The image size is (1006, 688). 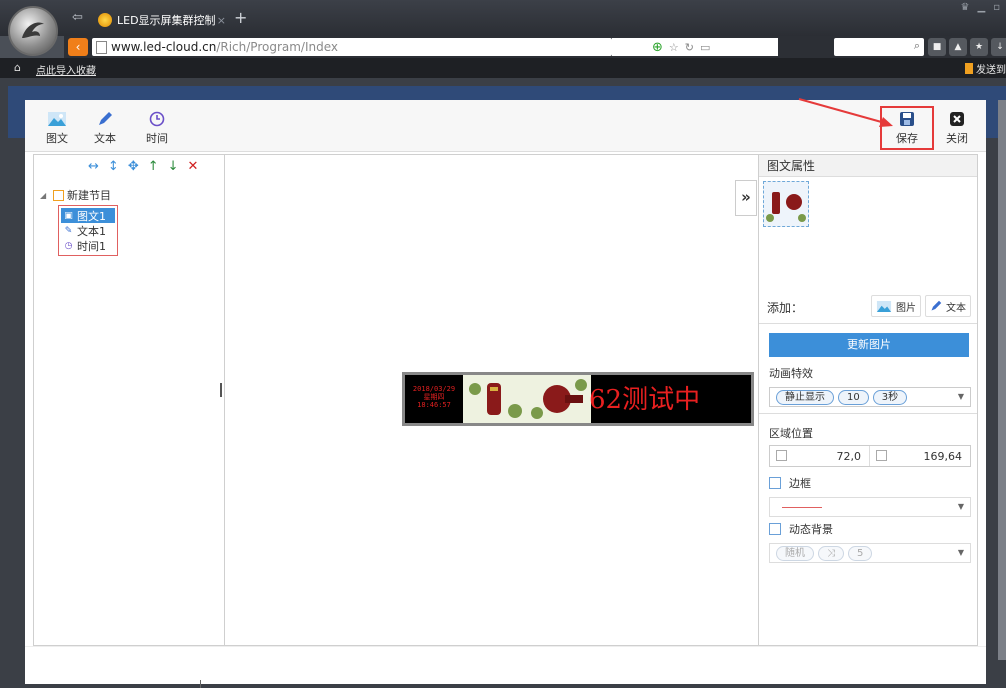 I want to click on divider, so click(x=868, y=413).